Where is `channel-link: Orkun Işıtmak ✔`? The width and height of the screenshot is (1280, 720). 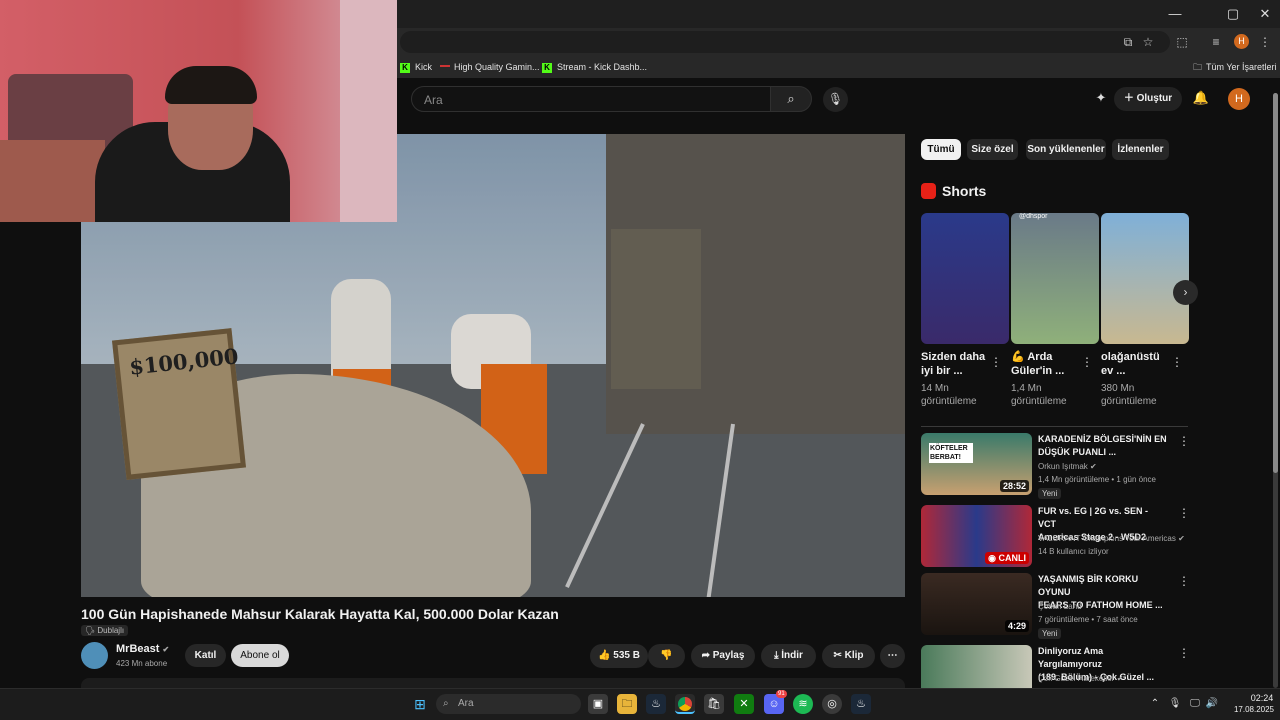 channel-link: Orkun Işıtmak ✔ is located at coordinates (1067, 466).